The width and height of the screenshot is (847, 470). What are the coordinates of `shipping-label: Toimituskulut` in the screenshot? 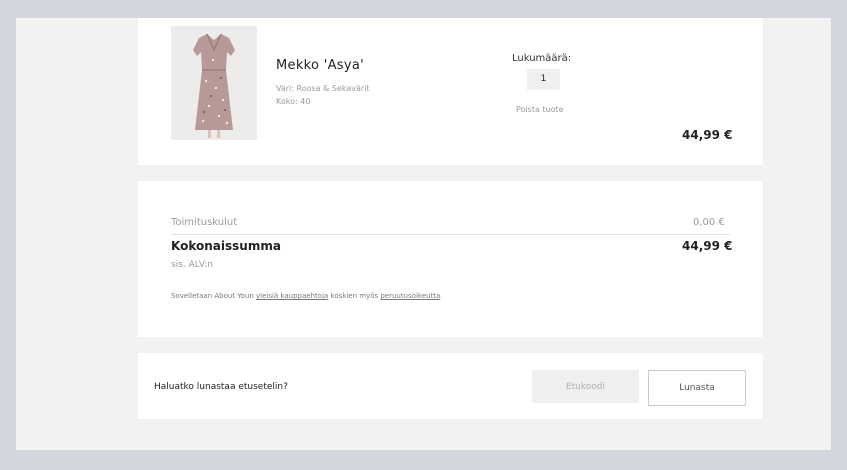 It's located at (204, 222).